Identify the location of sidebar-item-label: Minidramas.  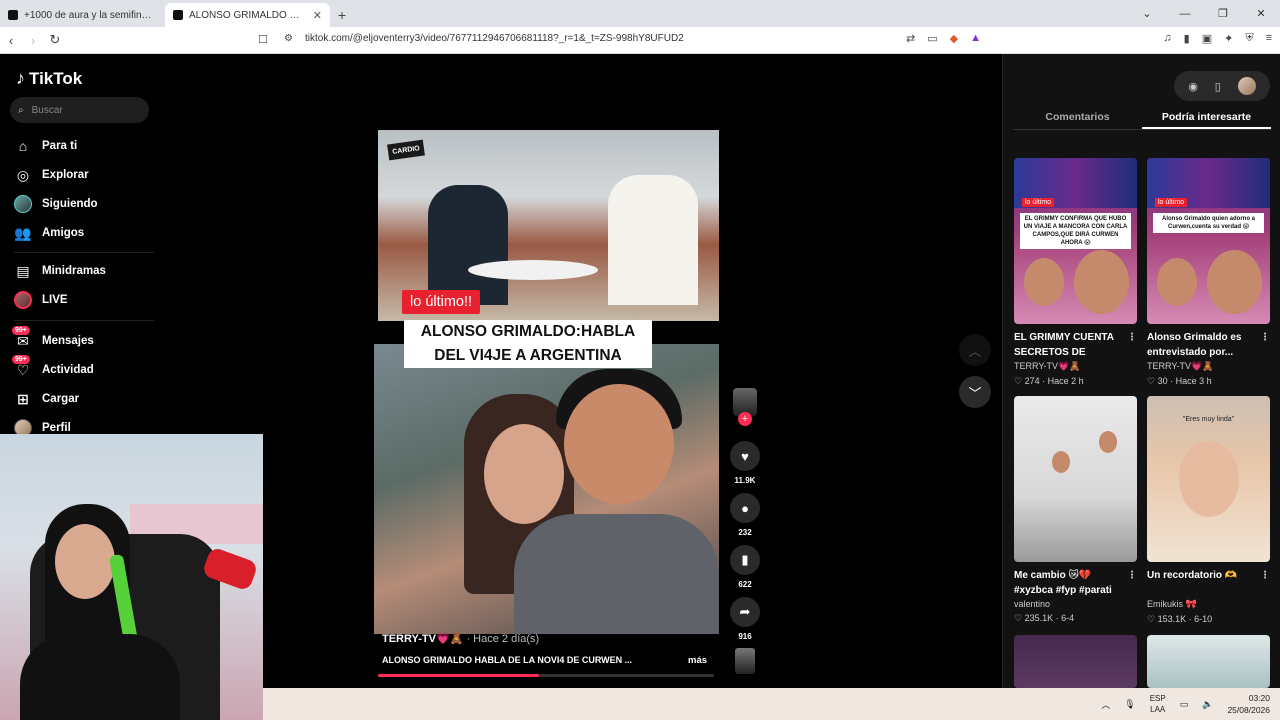
(74, 271).